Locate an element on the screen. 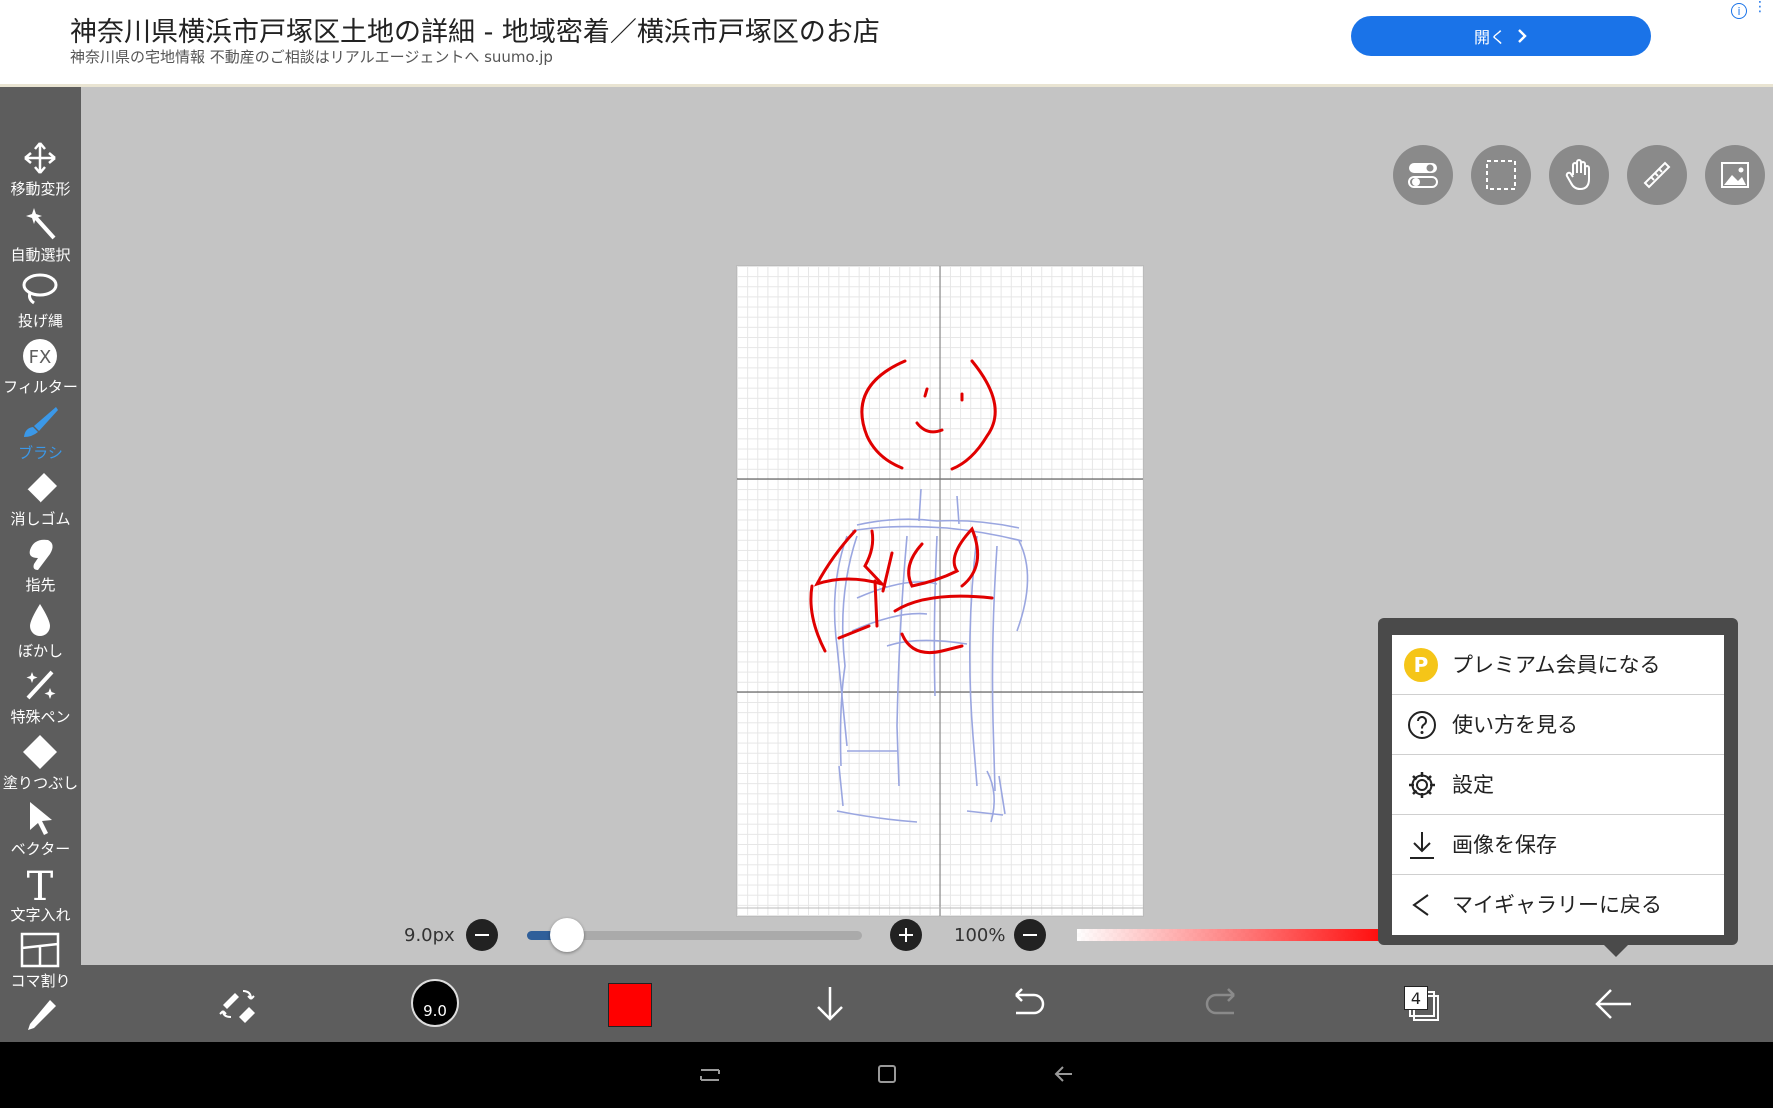 The height and width of the screenshot is (1108, 1773). drawing-canvas is located at coordinates (940, 591).